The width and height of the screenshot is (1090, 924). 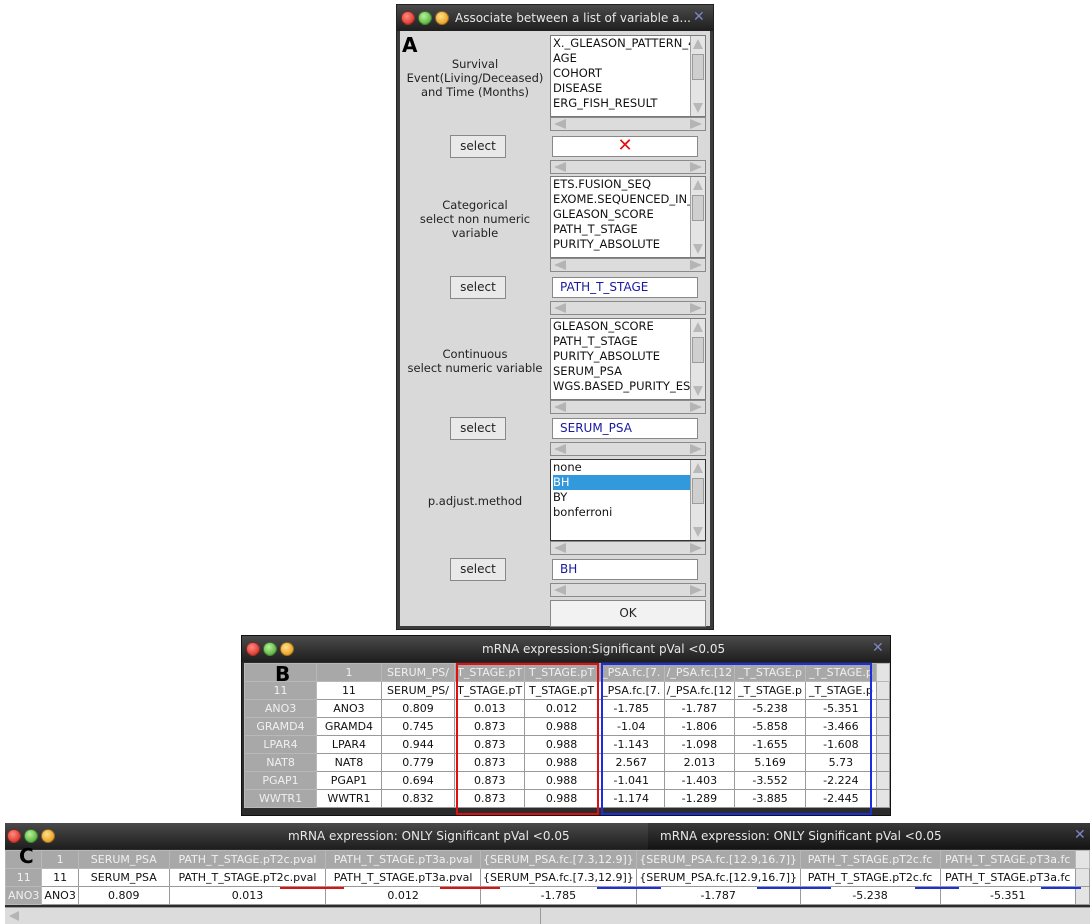 What do you see at coordinates (478, 428) in the screenshot?
I see `continuous-select-button: select` at bounding box center [478, 428].